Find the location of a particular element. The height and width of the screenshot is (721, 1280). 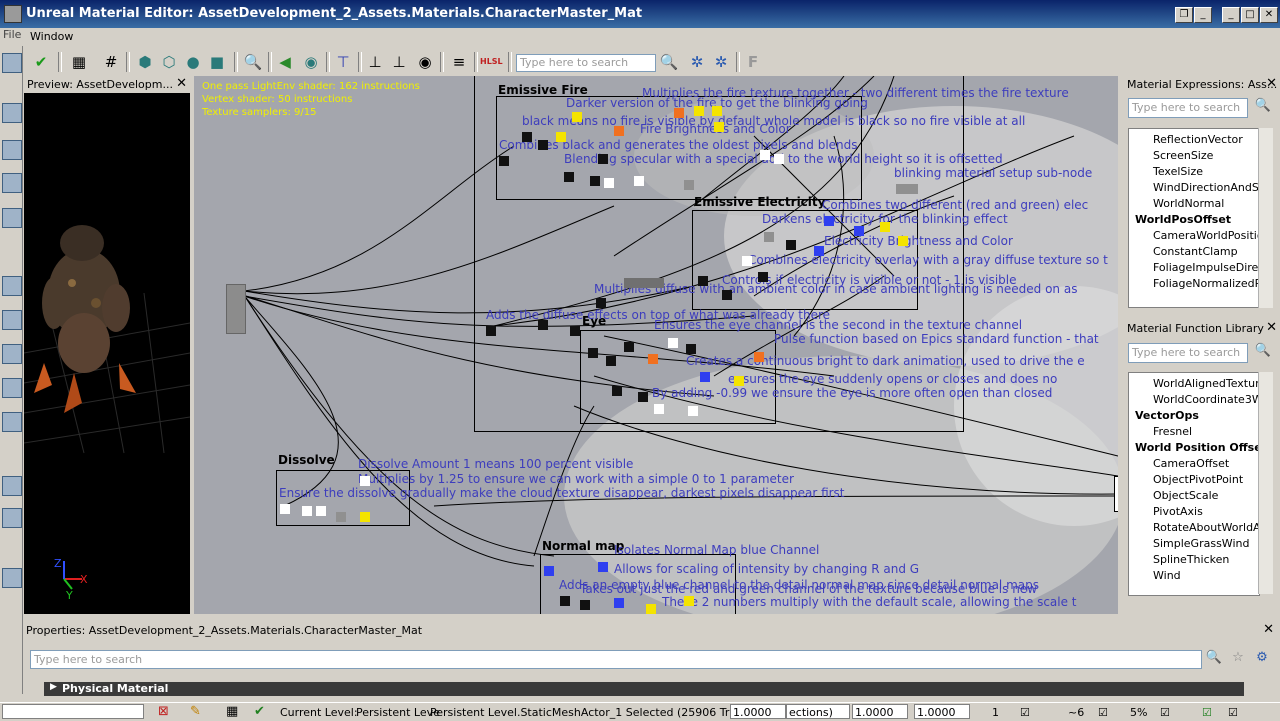

minimize-button: _ is located at coordinates (1231, 15).